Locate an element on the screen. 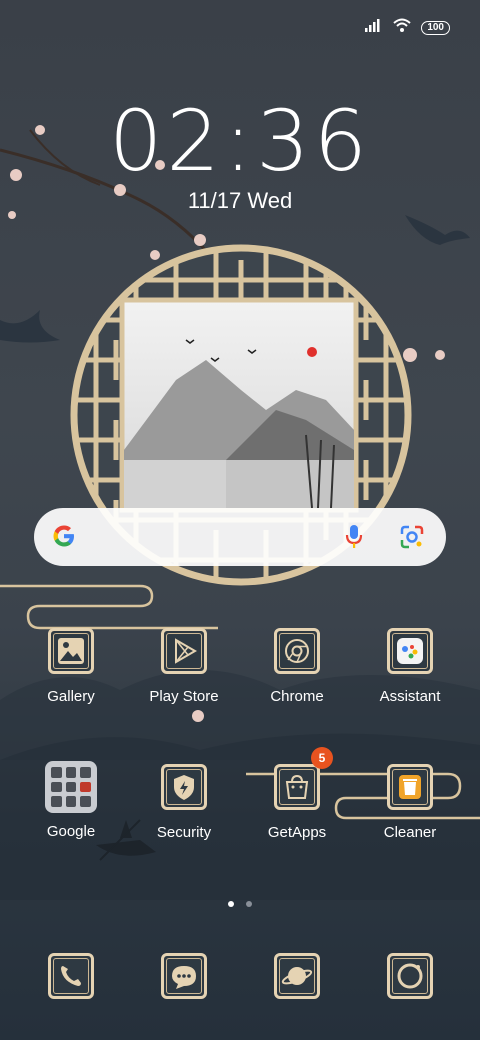  google-lens-icon is located at coordinates (412, 539).